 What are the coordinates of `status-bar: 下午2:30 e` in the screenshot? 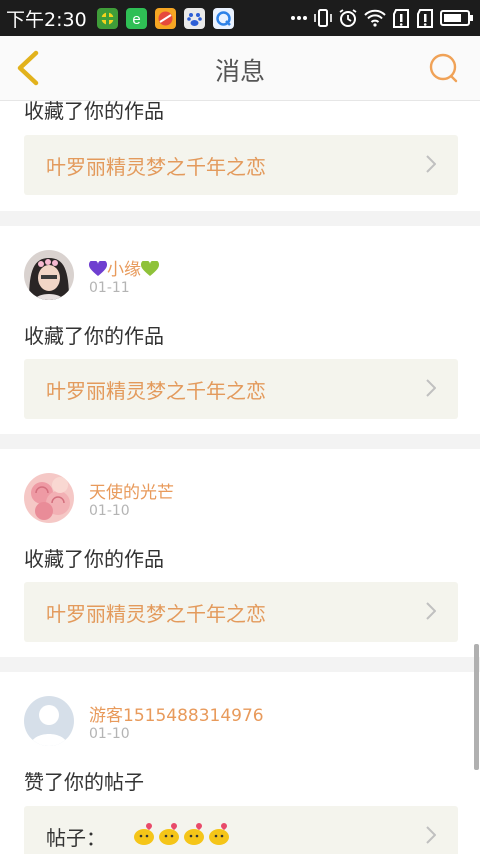 It's located at (240, 18).